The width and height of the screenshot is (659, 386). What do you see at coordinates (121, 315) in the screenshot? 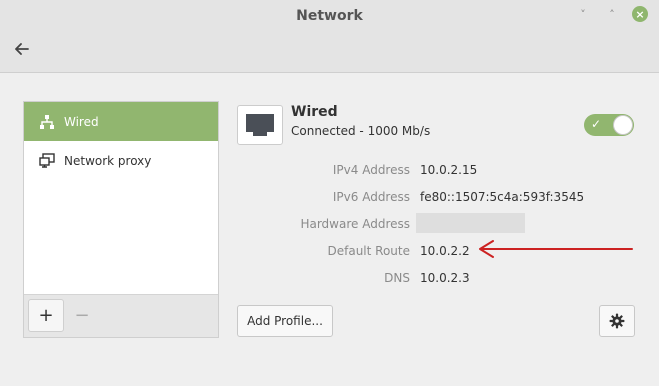
I see `sidebar-toolbar: + −` at bounding box center [121, 315].